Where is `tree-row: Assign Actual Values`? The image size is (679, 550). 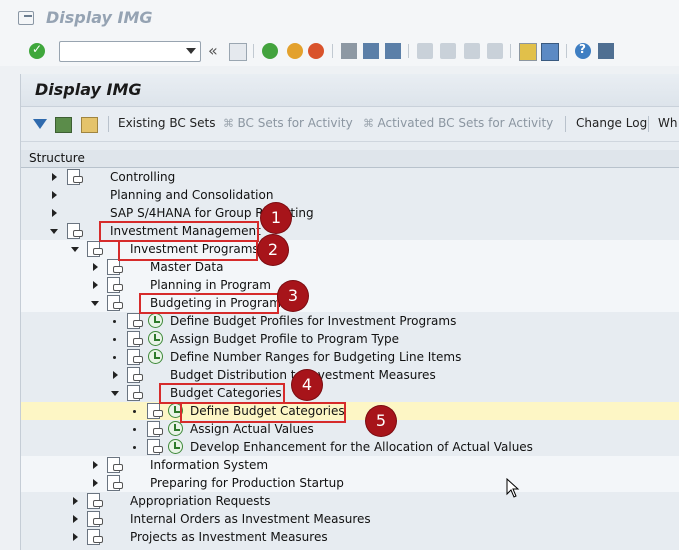
tree-row: Assign Actual Values is located at coordinates (350, 429).